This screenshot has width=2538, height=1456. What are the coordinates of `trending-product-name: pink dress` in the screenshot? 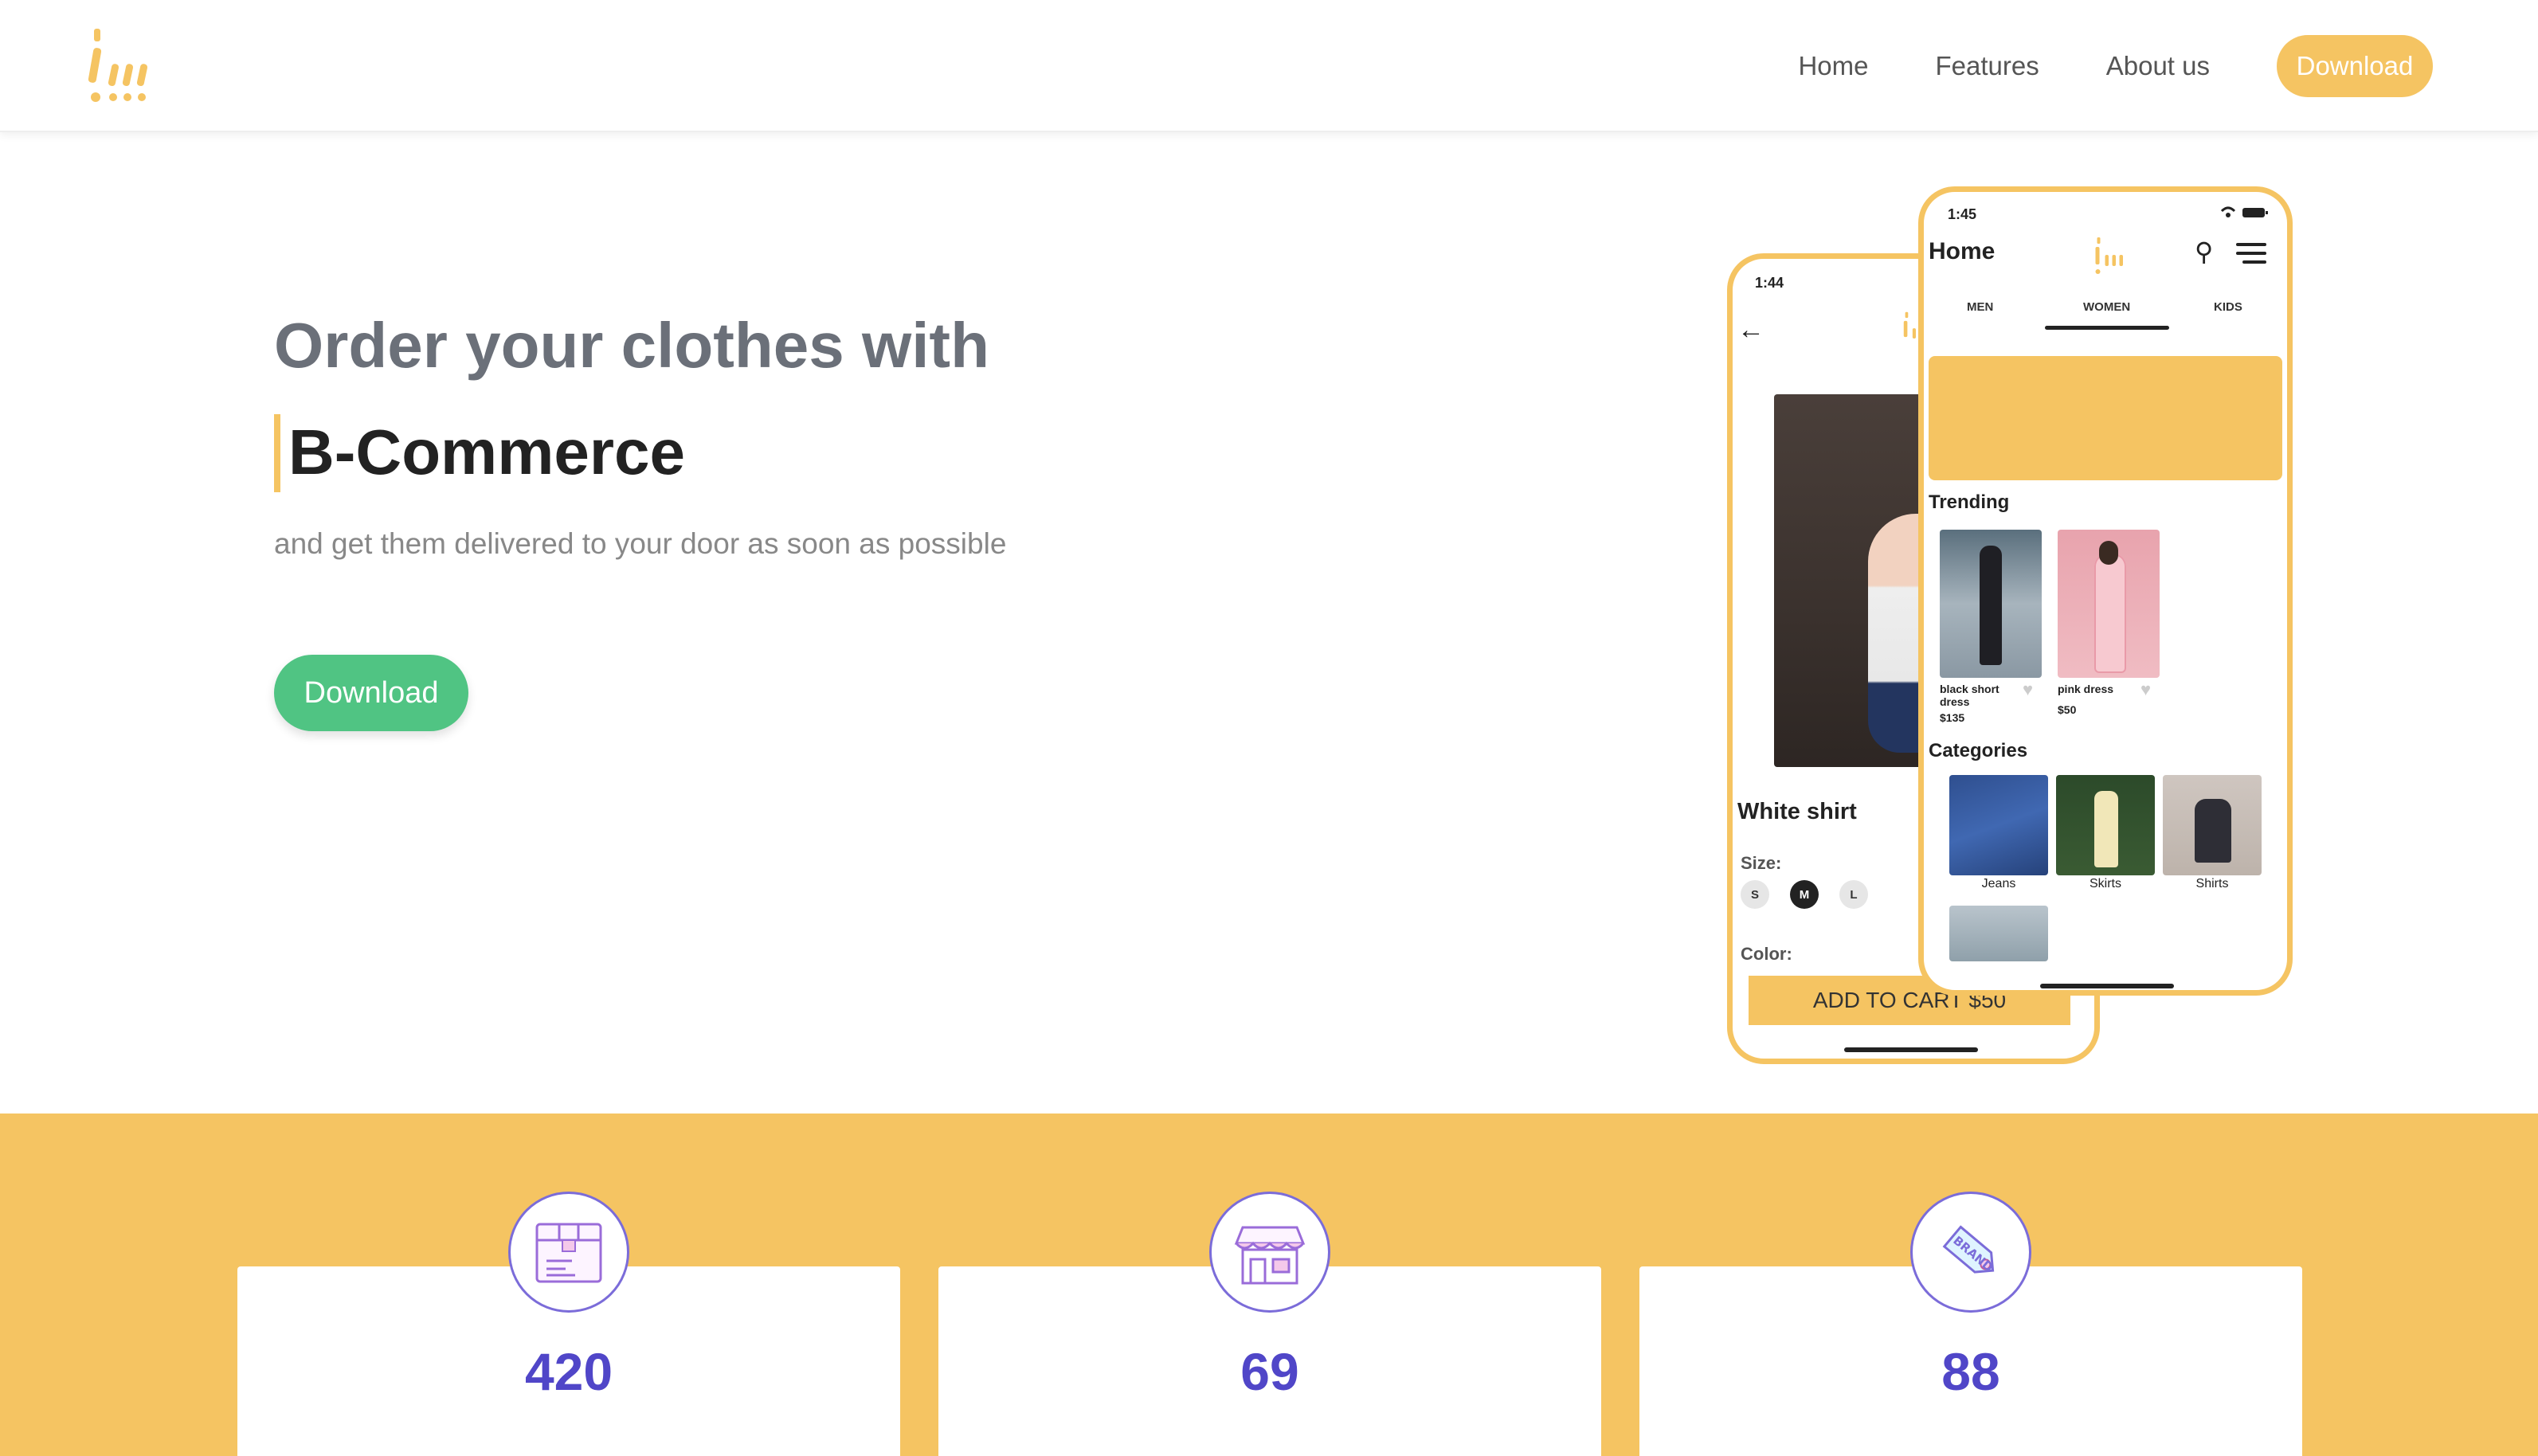 It's located at (2086, 689).